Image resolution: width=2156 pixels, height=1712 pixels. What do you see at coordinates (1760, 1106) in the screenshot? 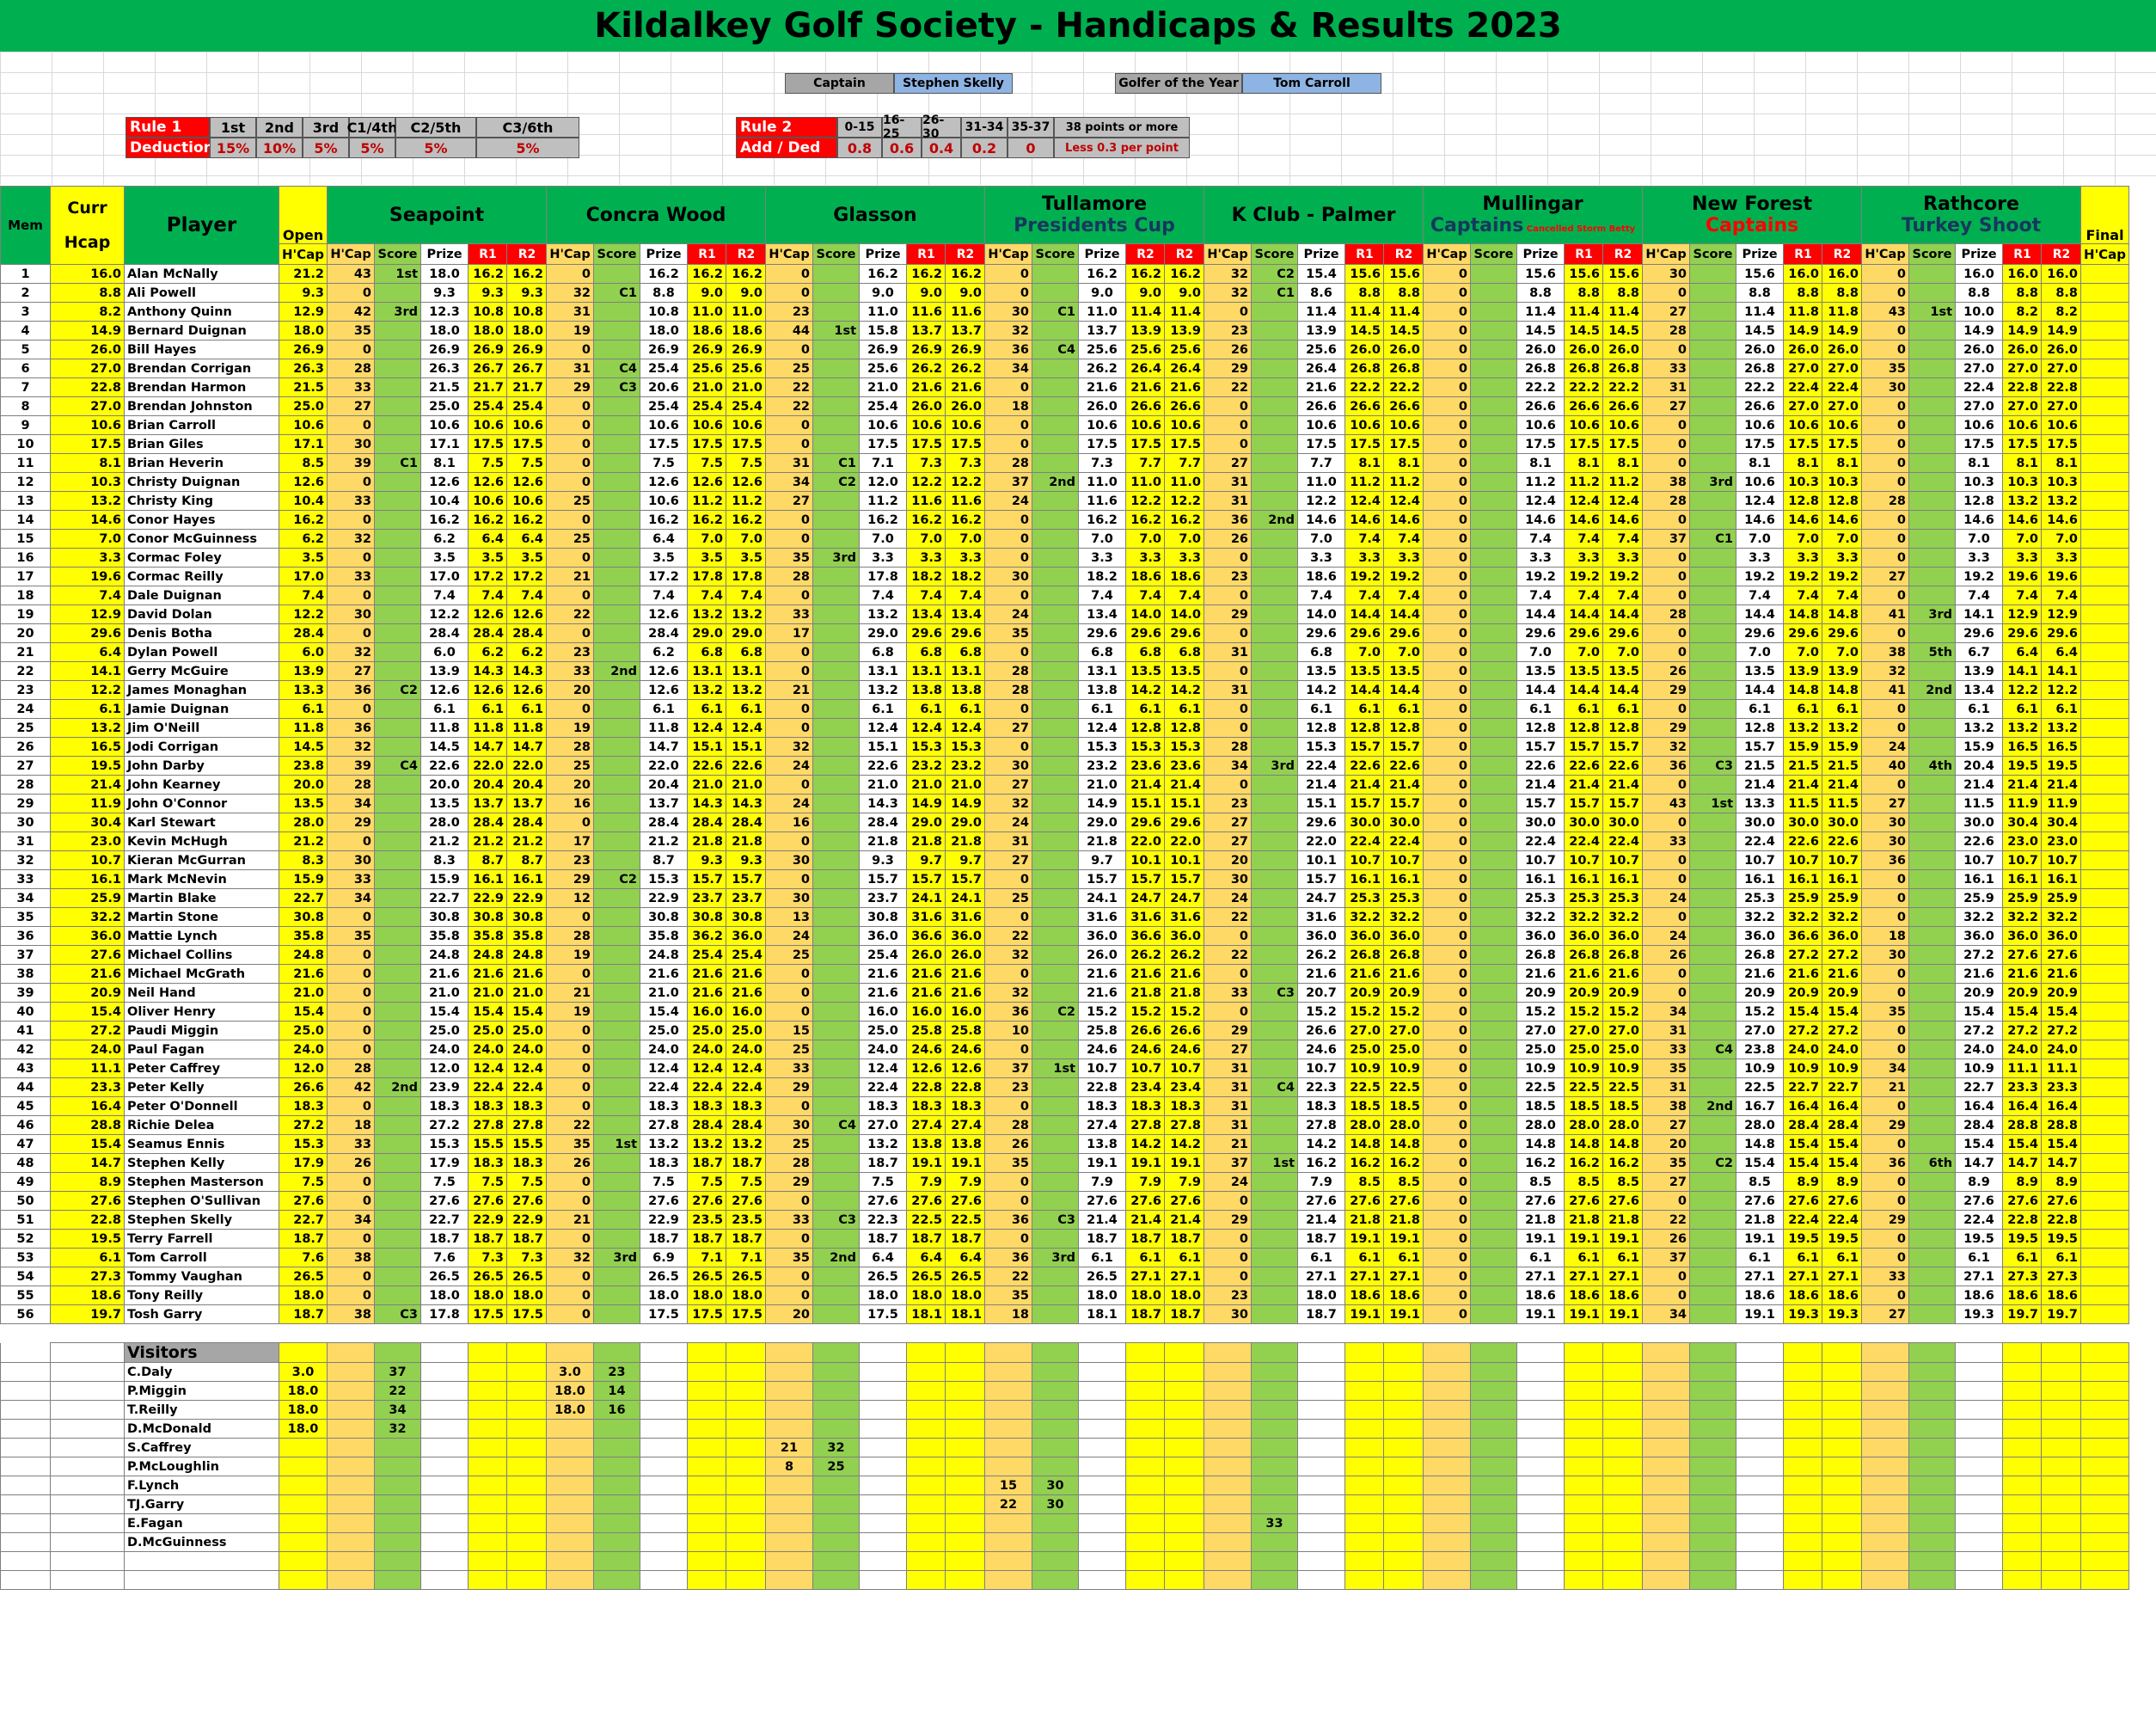
I see `prize-cell: 16.7` at bounding box center [1760, 1106].